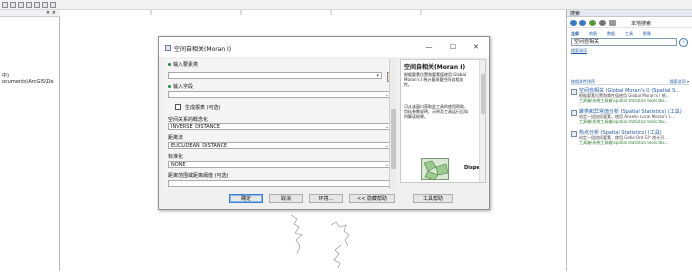 The width and height of the screenshot is (692, 273). What do you see at coordinates (647, 34) in the screenshot?
I see `tab-images: 影像` at bounding box center [647, 34].